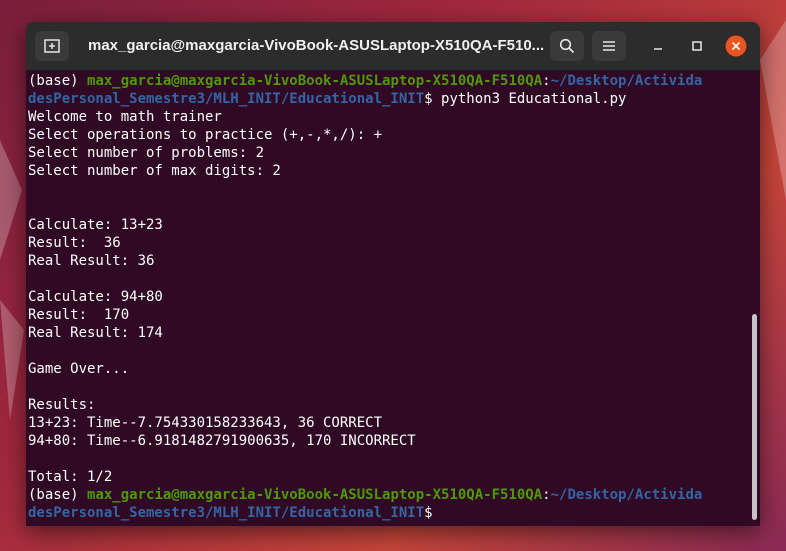 This screenshot has height=551, width=786. What do you see at coordinates (91, 261) in the screenshot?
I see `output-line: Real Result: 36` at bounding box center [91, 261].